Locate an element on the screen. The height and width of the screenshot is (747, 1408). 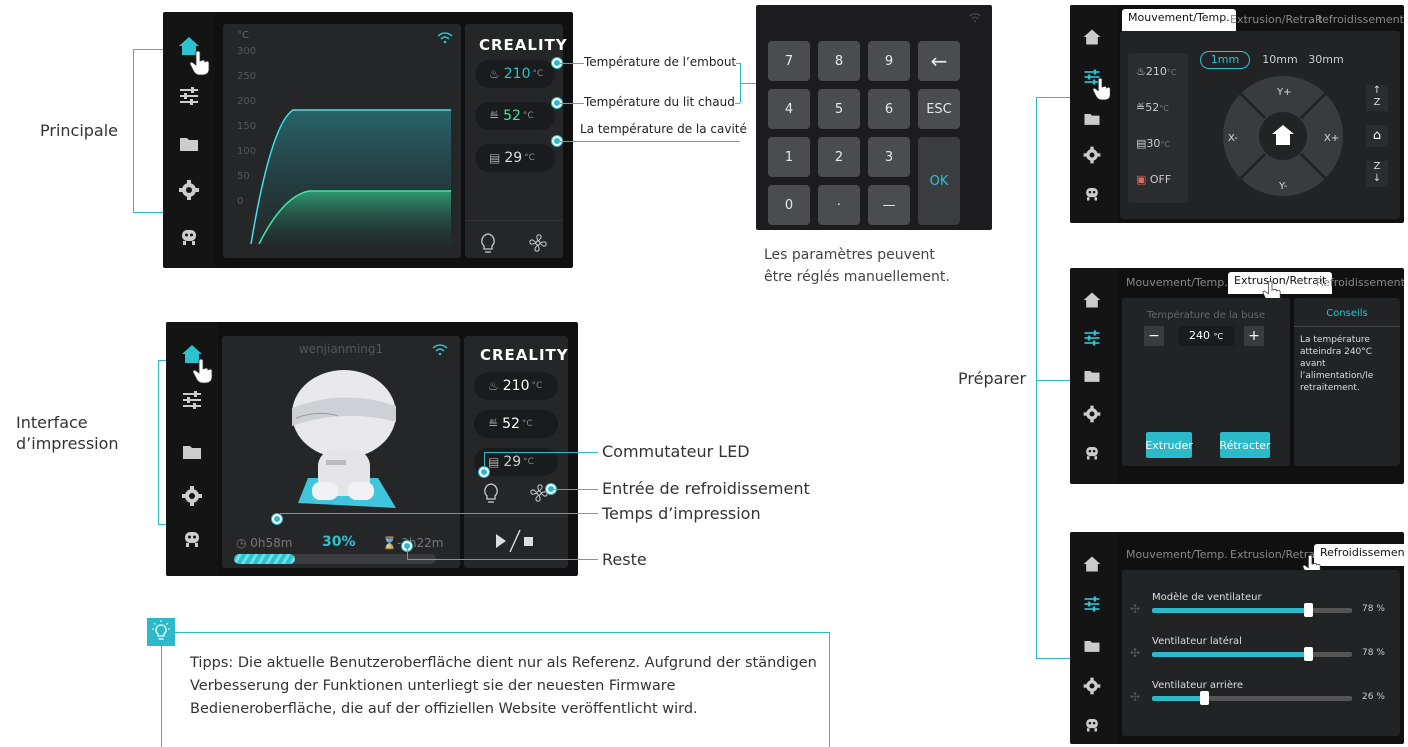
cavity-temp: ▤30°C is located at coordinates (1153, 143).